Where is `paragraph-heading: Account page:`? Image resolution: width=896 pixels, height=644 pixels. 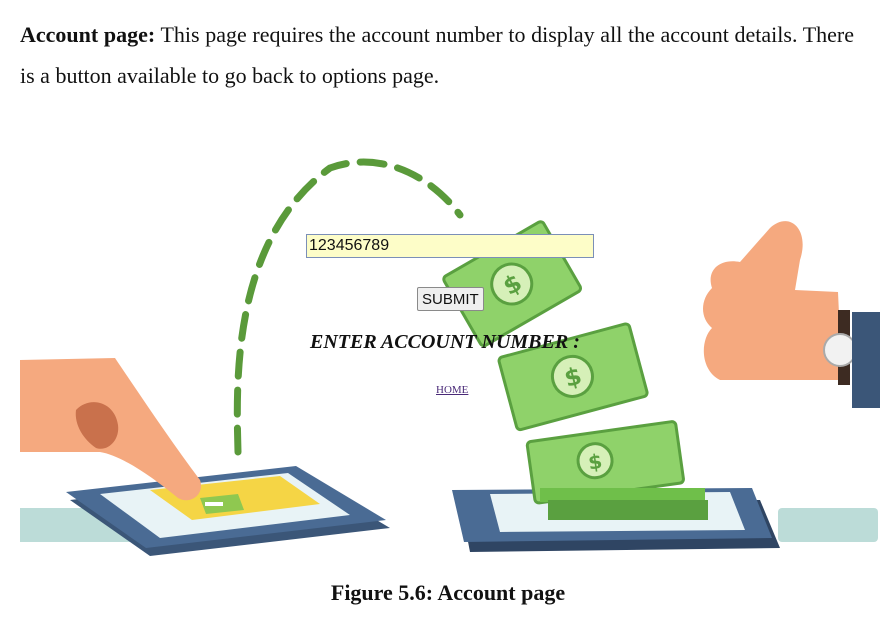
paragraph-heading: Account page: is located at coordinates (88, 34).